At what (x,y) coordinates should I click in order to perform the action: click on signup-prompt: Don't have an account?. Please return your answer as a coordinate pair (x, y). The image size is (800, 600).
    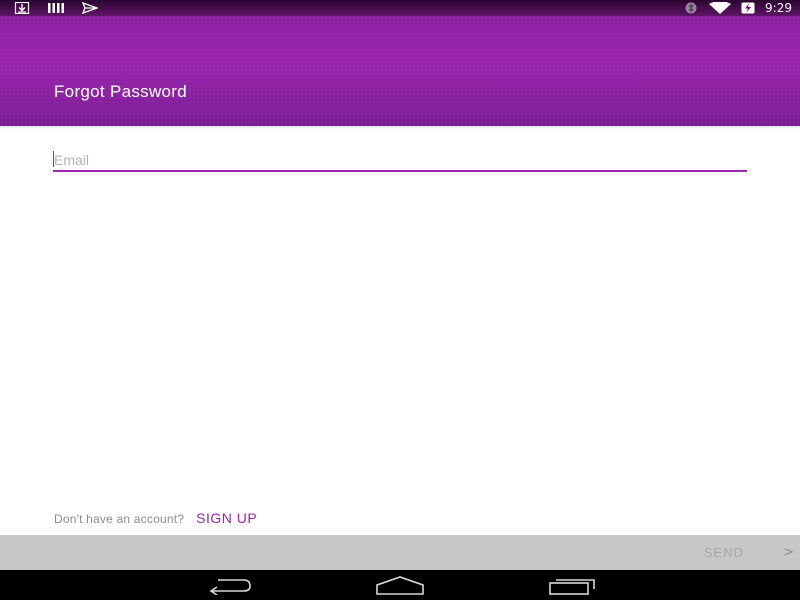
    Looking at the image, I should click on (119, 519).